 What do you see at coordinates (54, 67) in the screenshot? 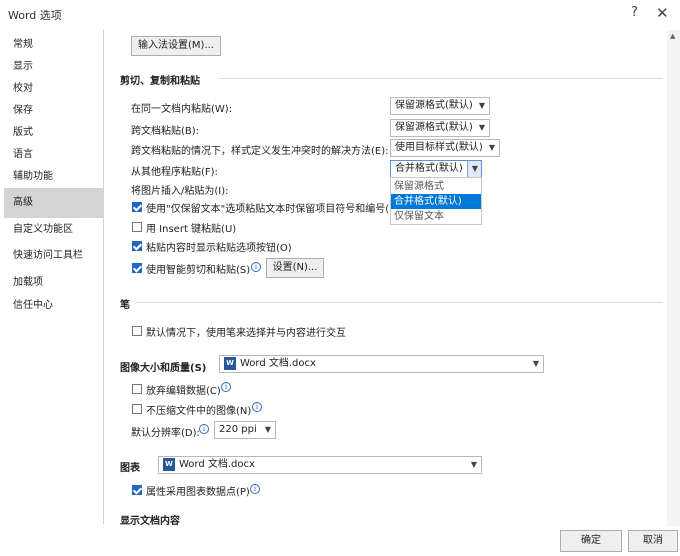
I see `sidebar-item-display: 显示` at bounding box center [54, 67].